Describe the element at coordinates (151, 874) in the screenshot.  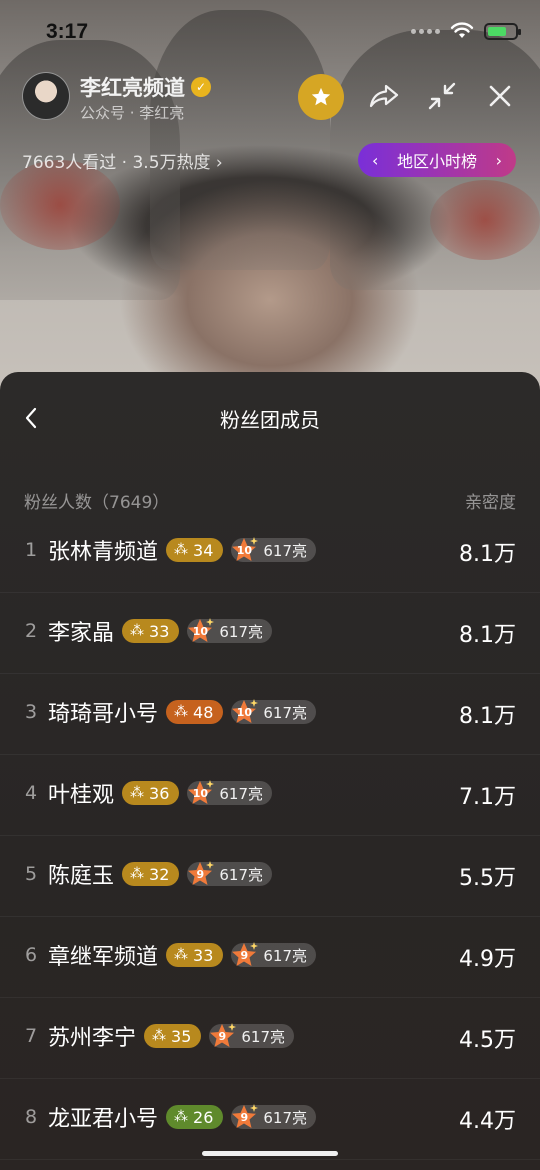
I see `user-level-badge: ⁂ 32` at that location.